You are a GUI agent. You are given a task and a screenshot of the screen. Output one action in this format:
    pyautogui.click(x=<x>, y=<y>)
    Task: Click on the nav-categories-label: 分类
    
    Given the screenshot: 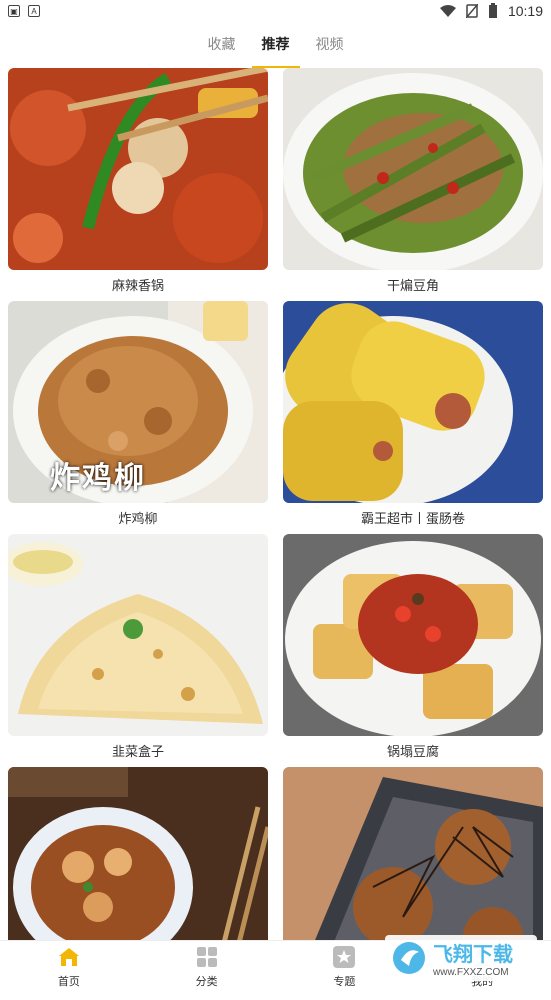 What is the action you would take?
    pyautogui.click(x=206, y=982)
    